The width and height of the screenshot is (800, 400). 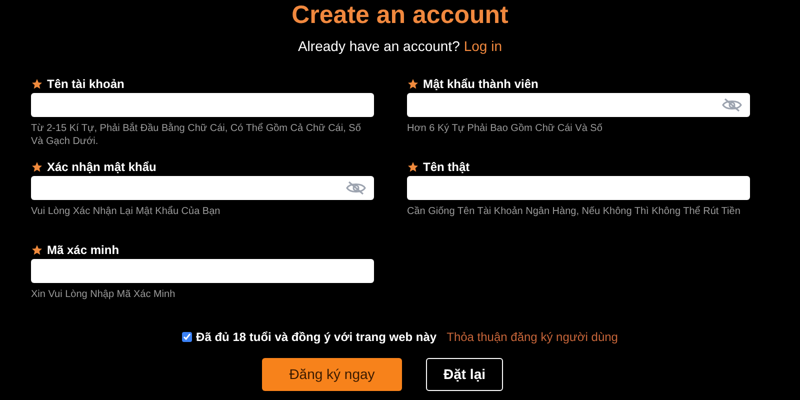 What do you see at coordinates (187, 337) in the screenshot?
I see `agreement-checkbox` at bounding box center [187, 337].